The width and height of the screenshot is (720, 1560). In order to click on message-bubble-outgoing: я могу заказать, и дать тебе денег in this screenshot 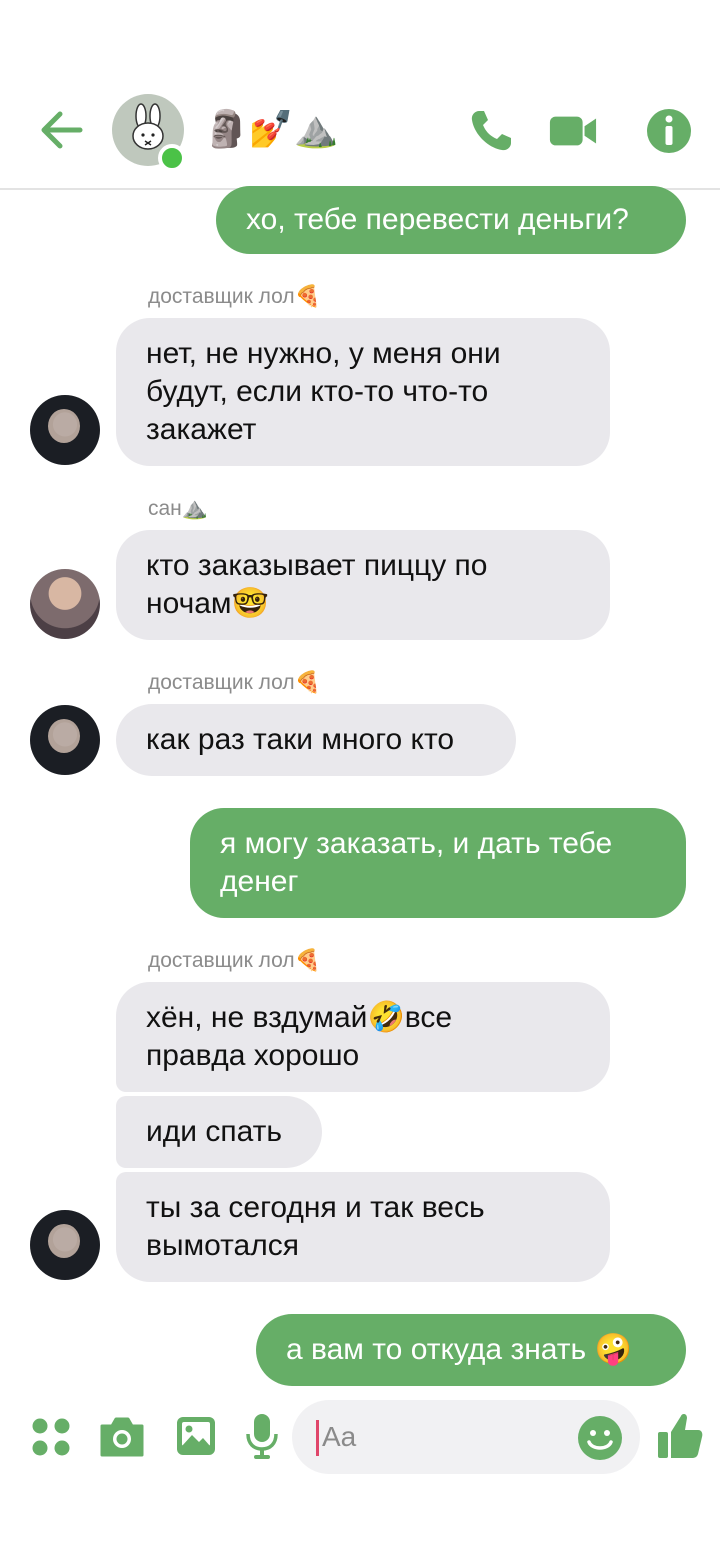, I will do `click(438, 863)`.